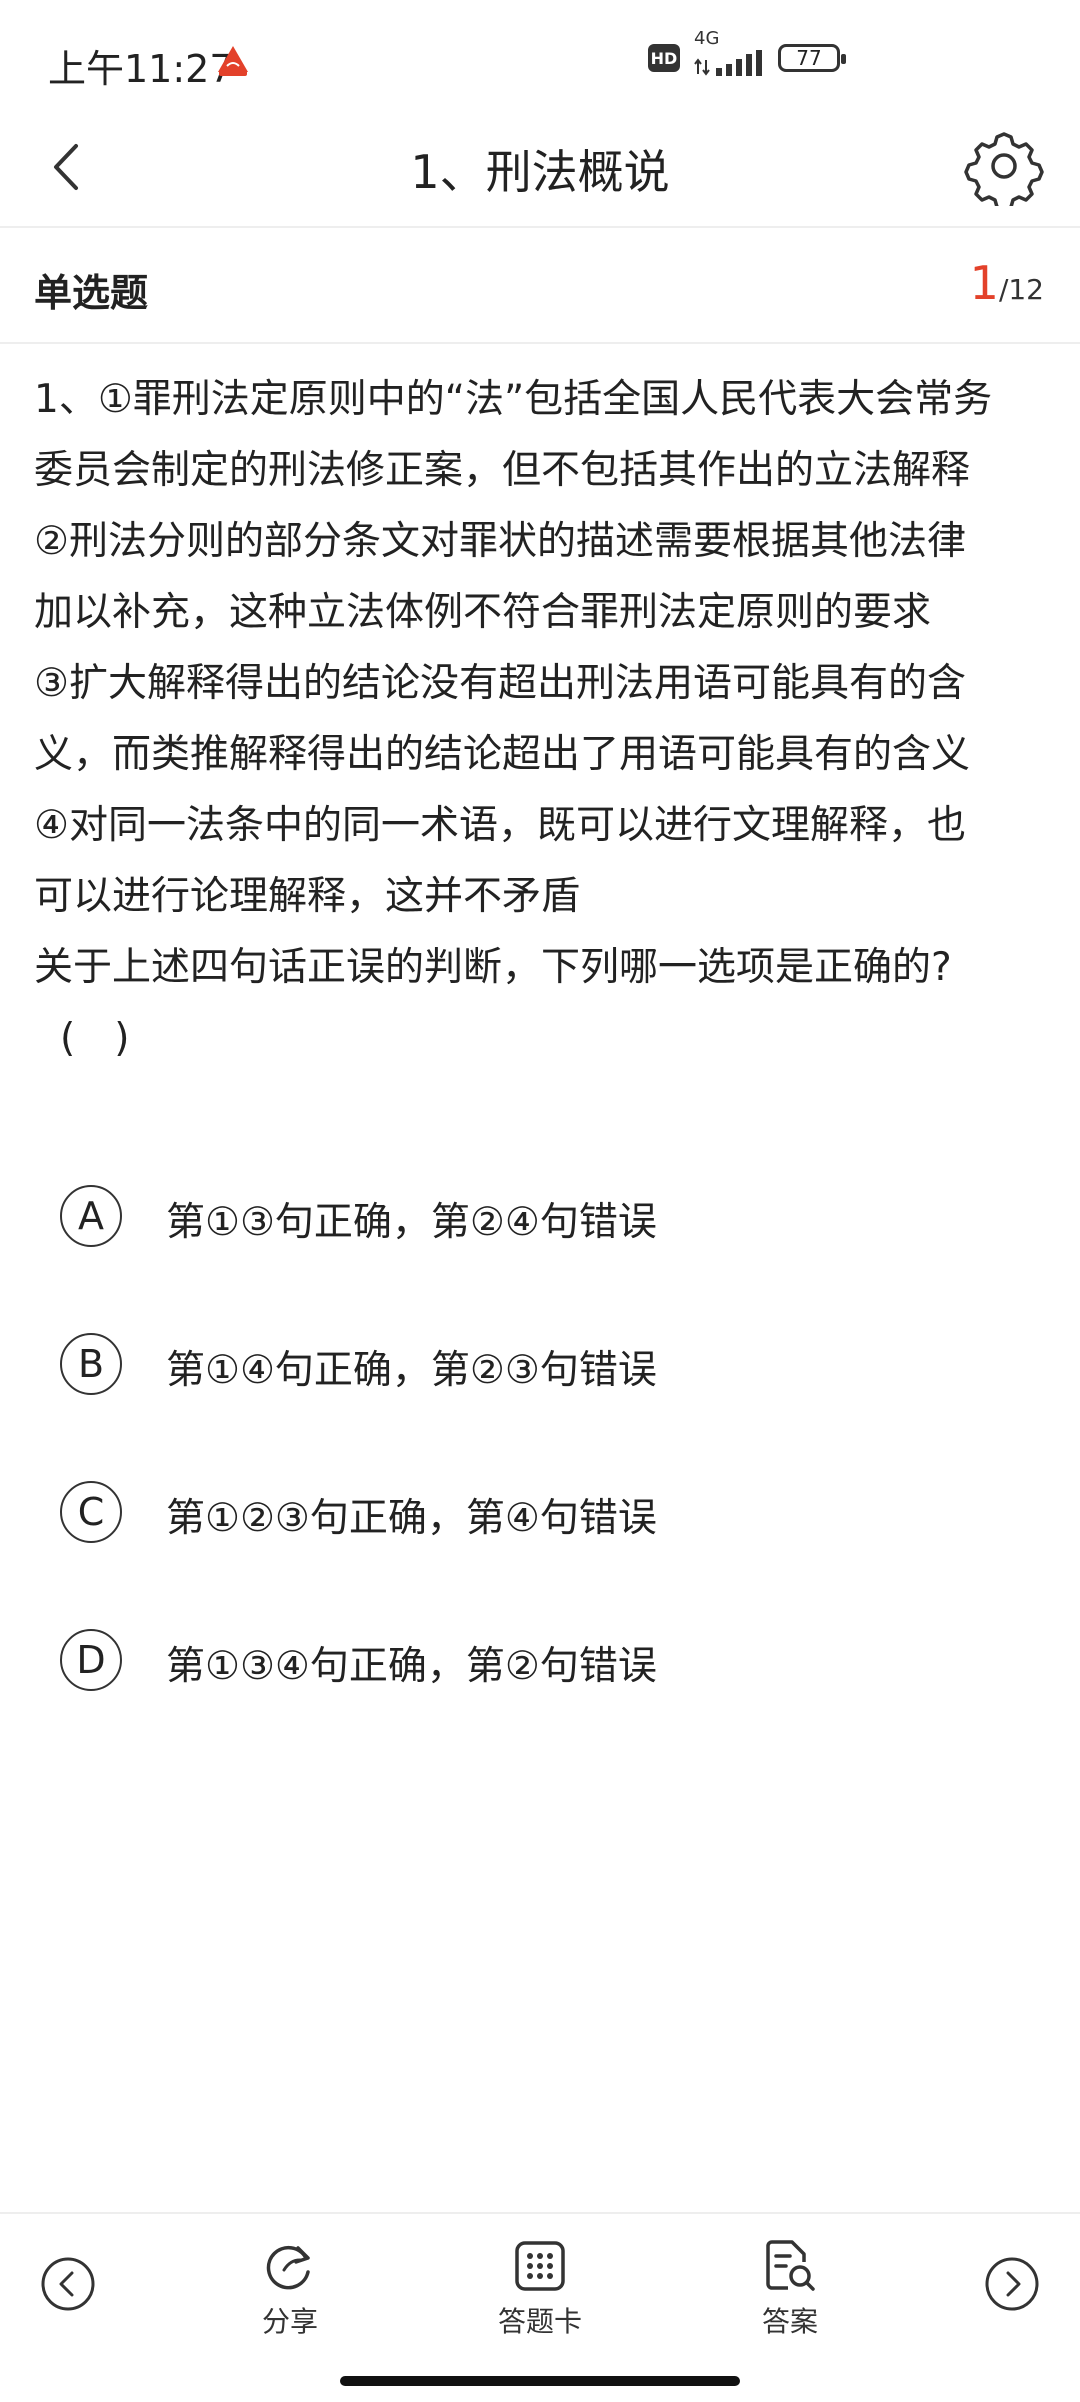 This screenshot has height=2402, width=1080. Describe the element at coordinates (789, 2321) in the screenshot. I see `answer-label: 答案` at that location.